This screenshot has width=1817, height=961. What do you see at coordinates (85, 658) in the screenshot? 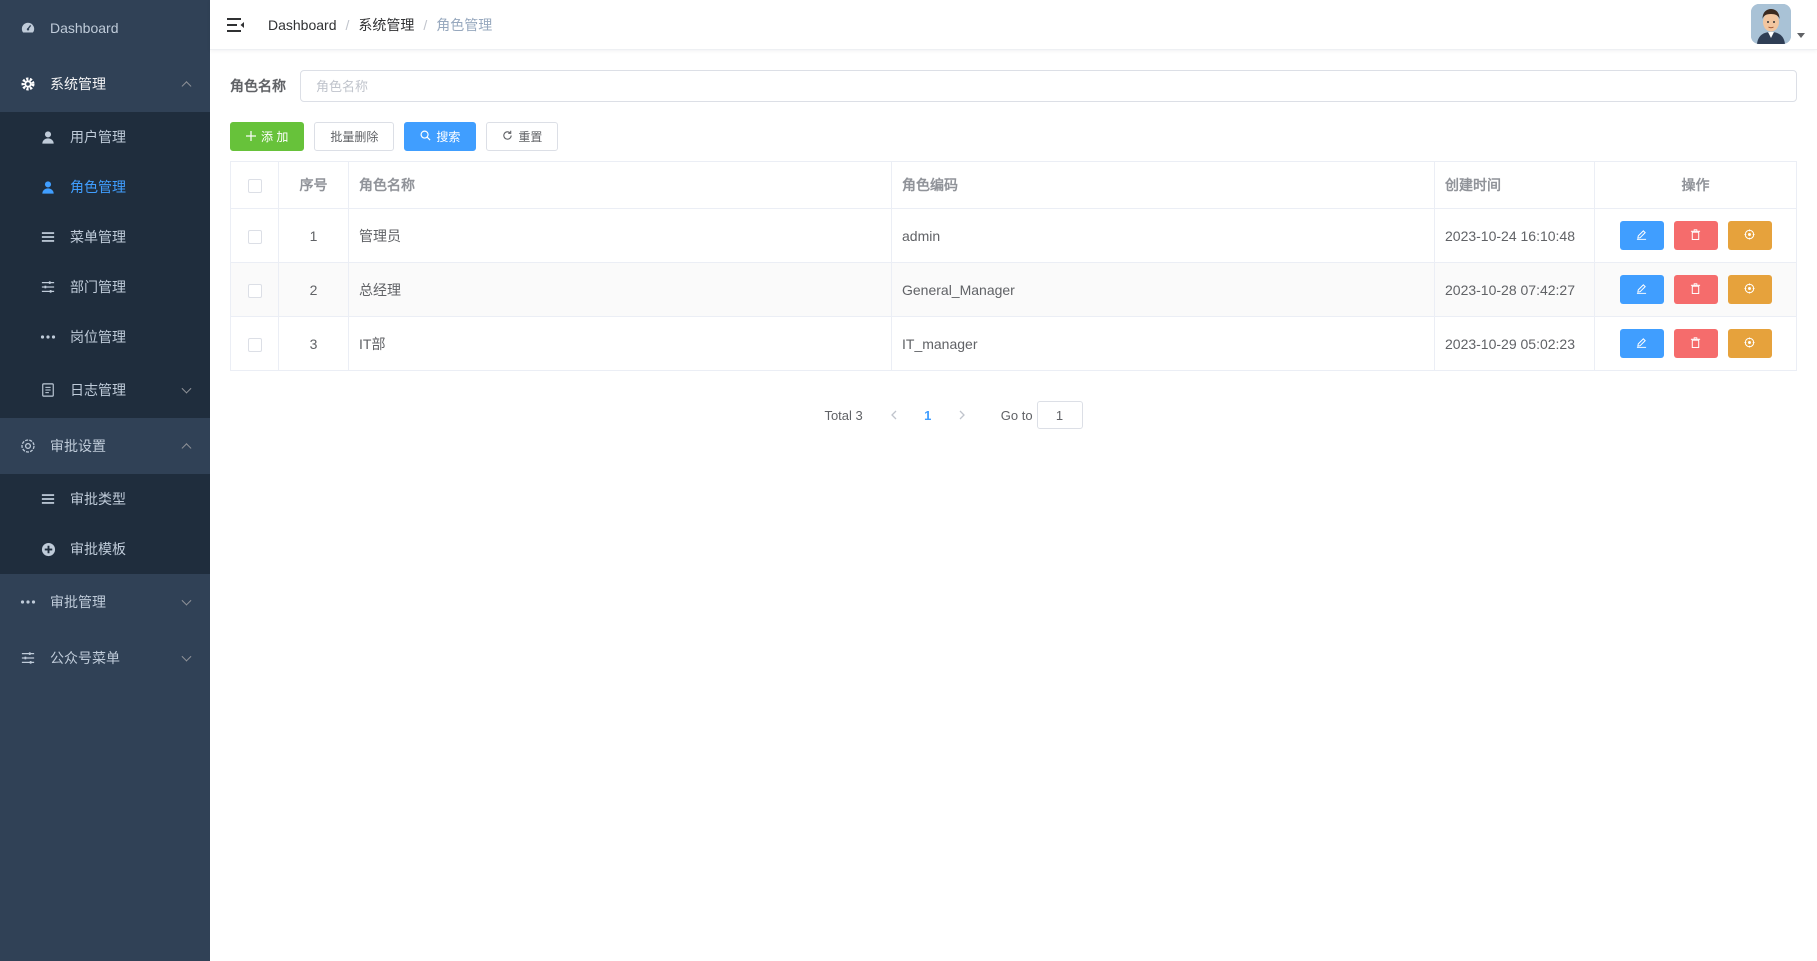
I see `sidebar-menu-label: 公众号菜单` at bounding box center [85, 658].